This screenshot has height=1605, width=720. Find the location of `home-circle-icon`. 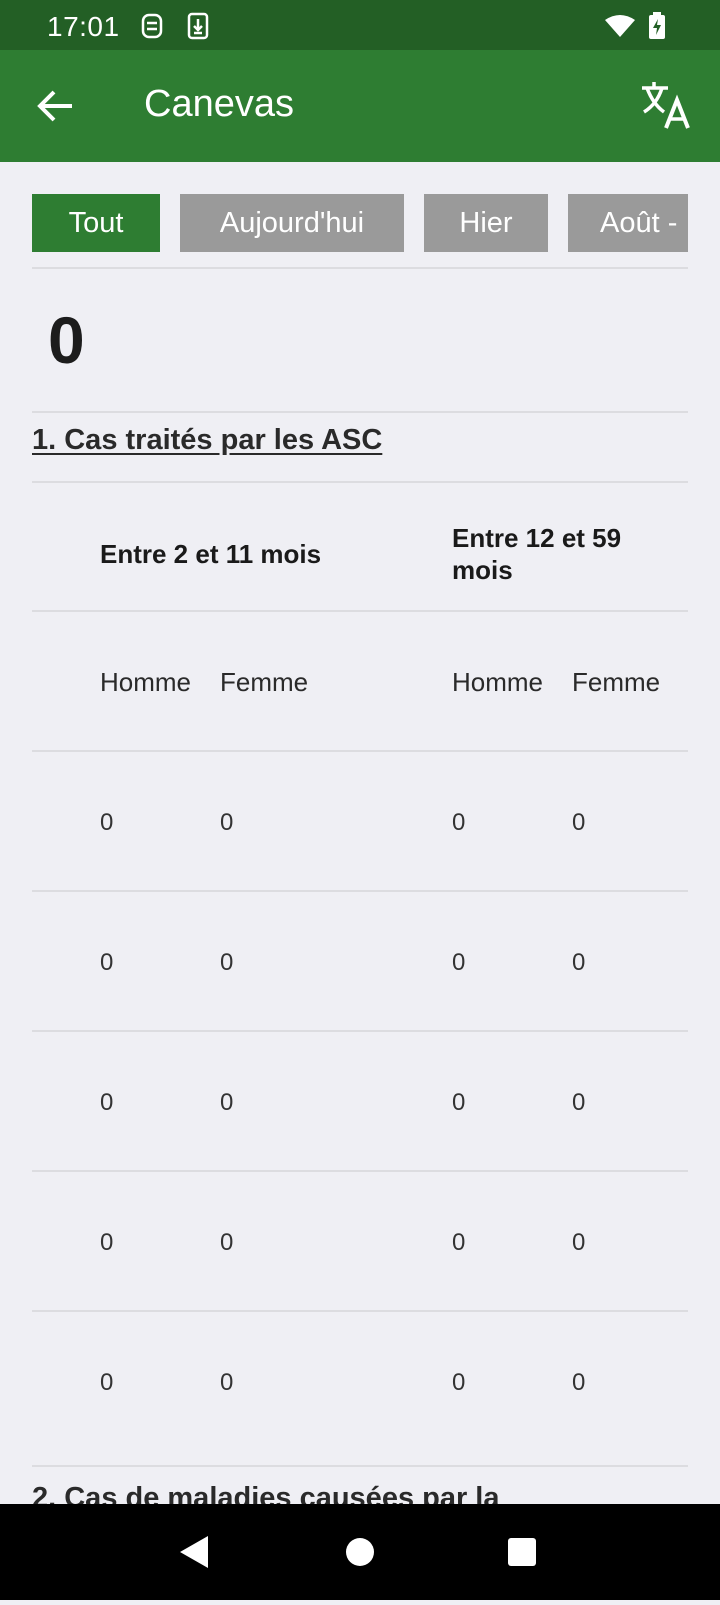

home-circle-icon is located at coordinates (360, 1552).